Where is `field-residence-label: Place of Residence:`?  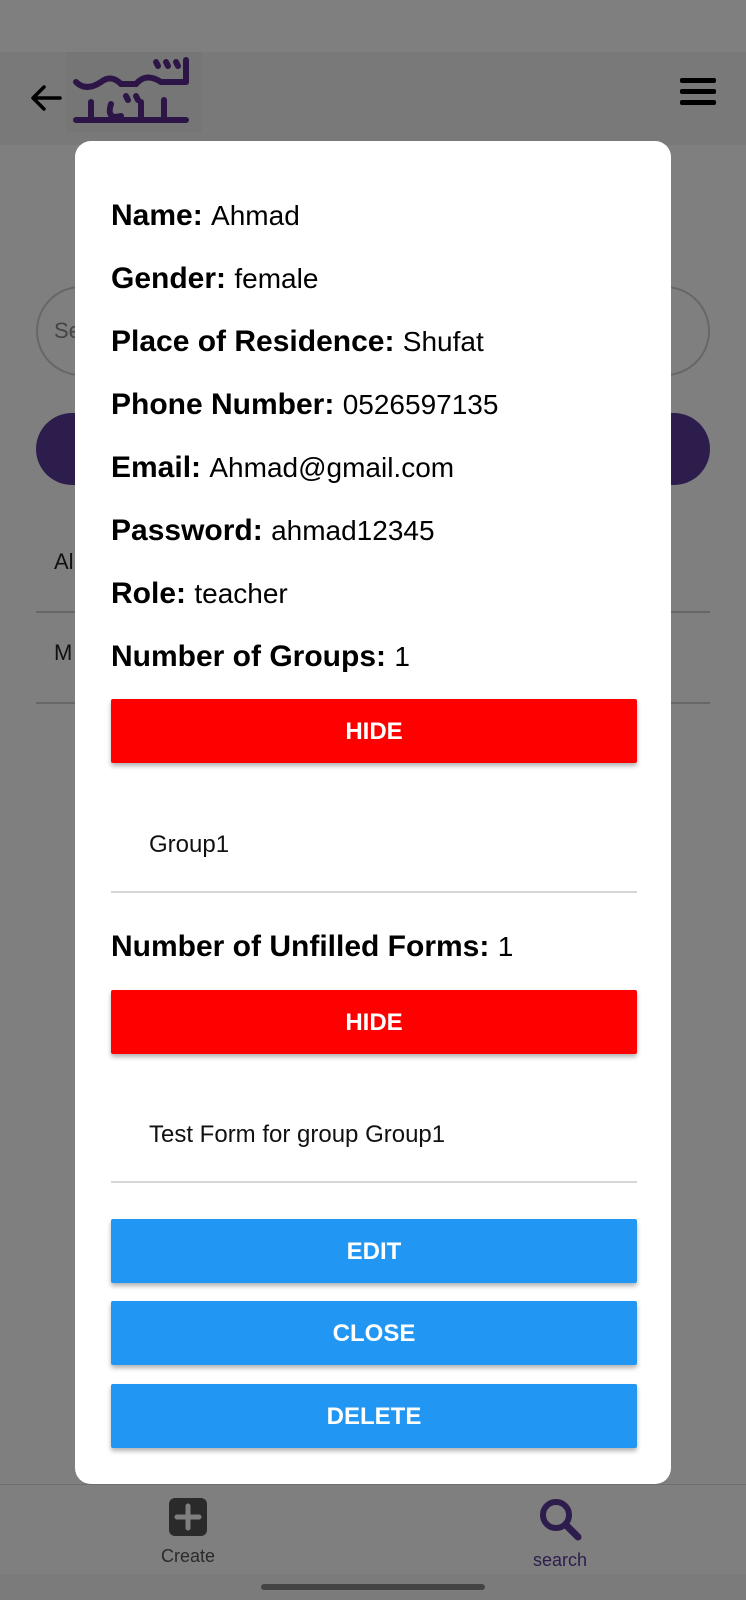 field-residence-label: Place of Residence: is located at coordinates (253, 341).